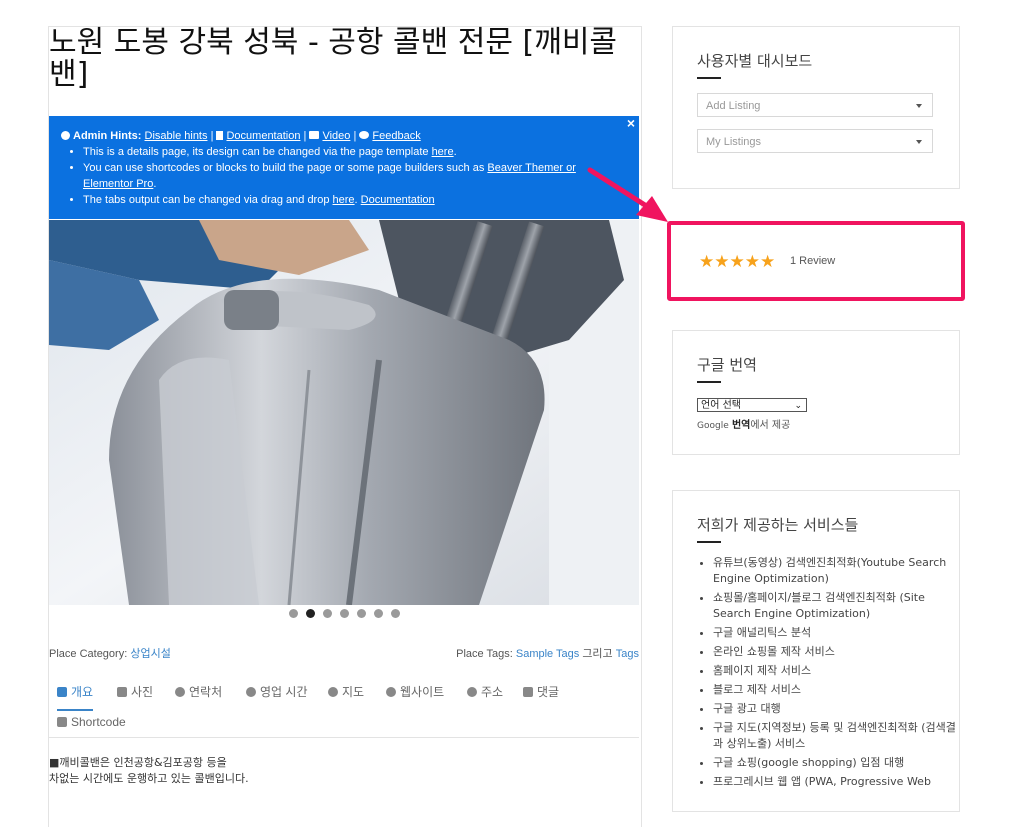 The width and height of the screenshot is (1012, 827). I want to click on my-listings-select: My Listings, so click(815, 141).